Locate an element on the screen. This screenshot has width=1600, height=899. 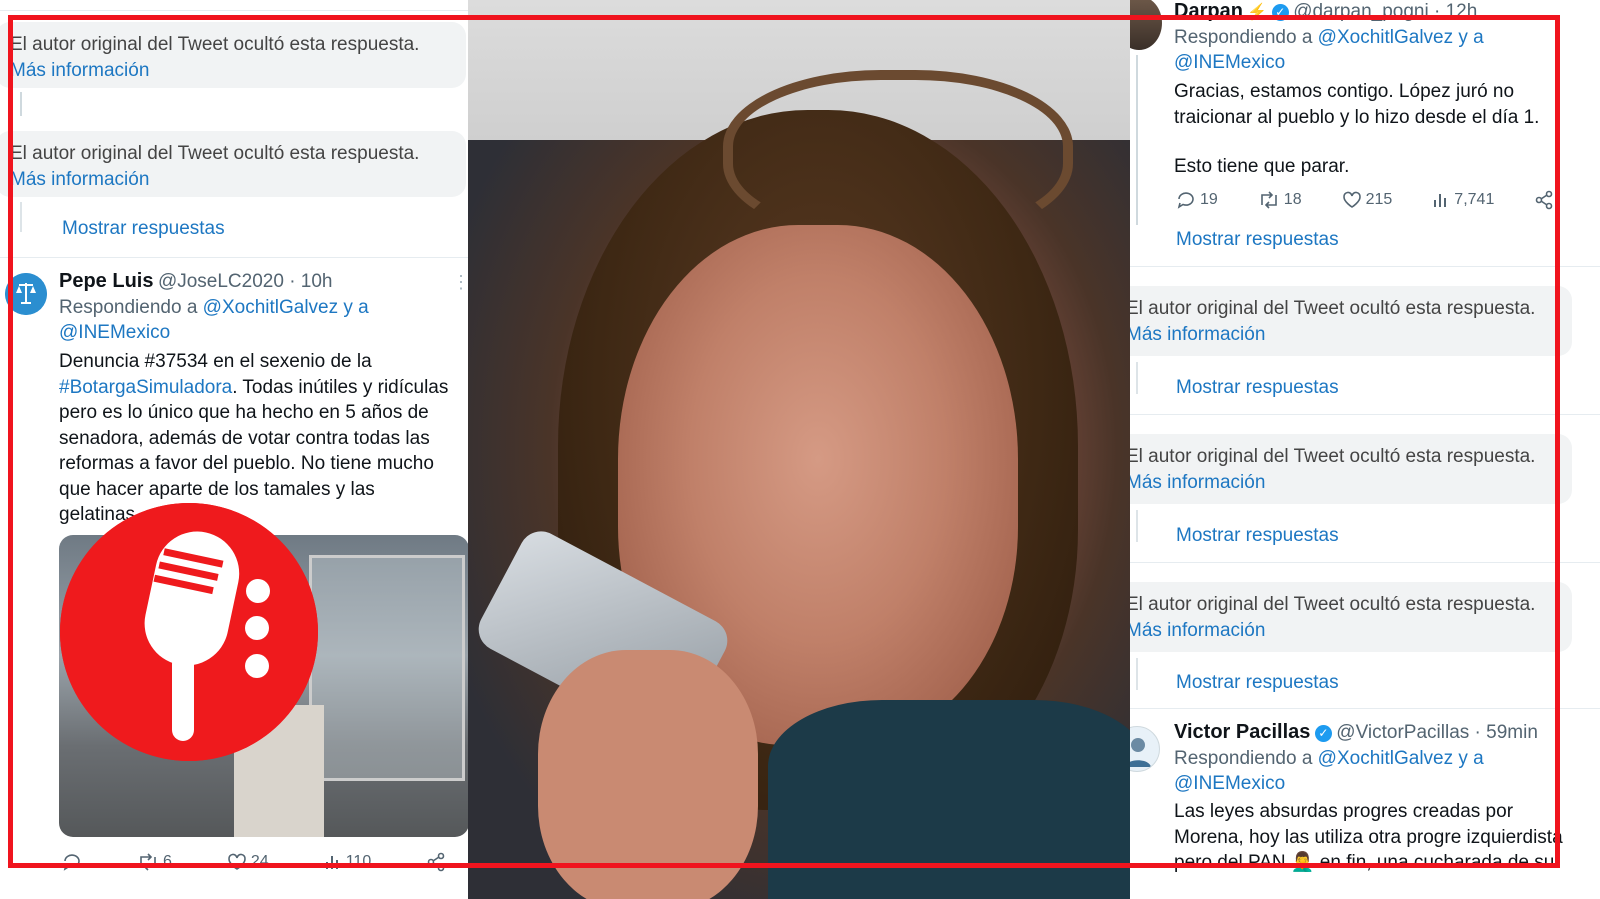
text-line is located at coordinates (1384, 142).